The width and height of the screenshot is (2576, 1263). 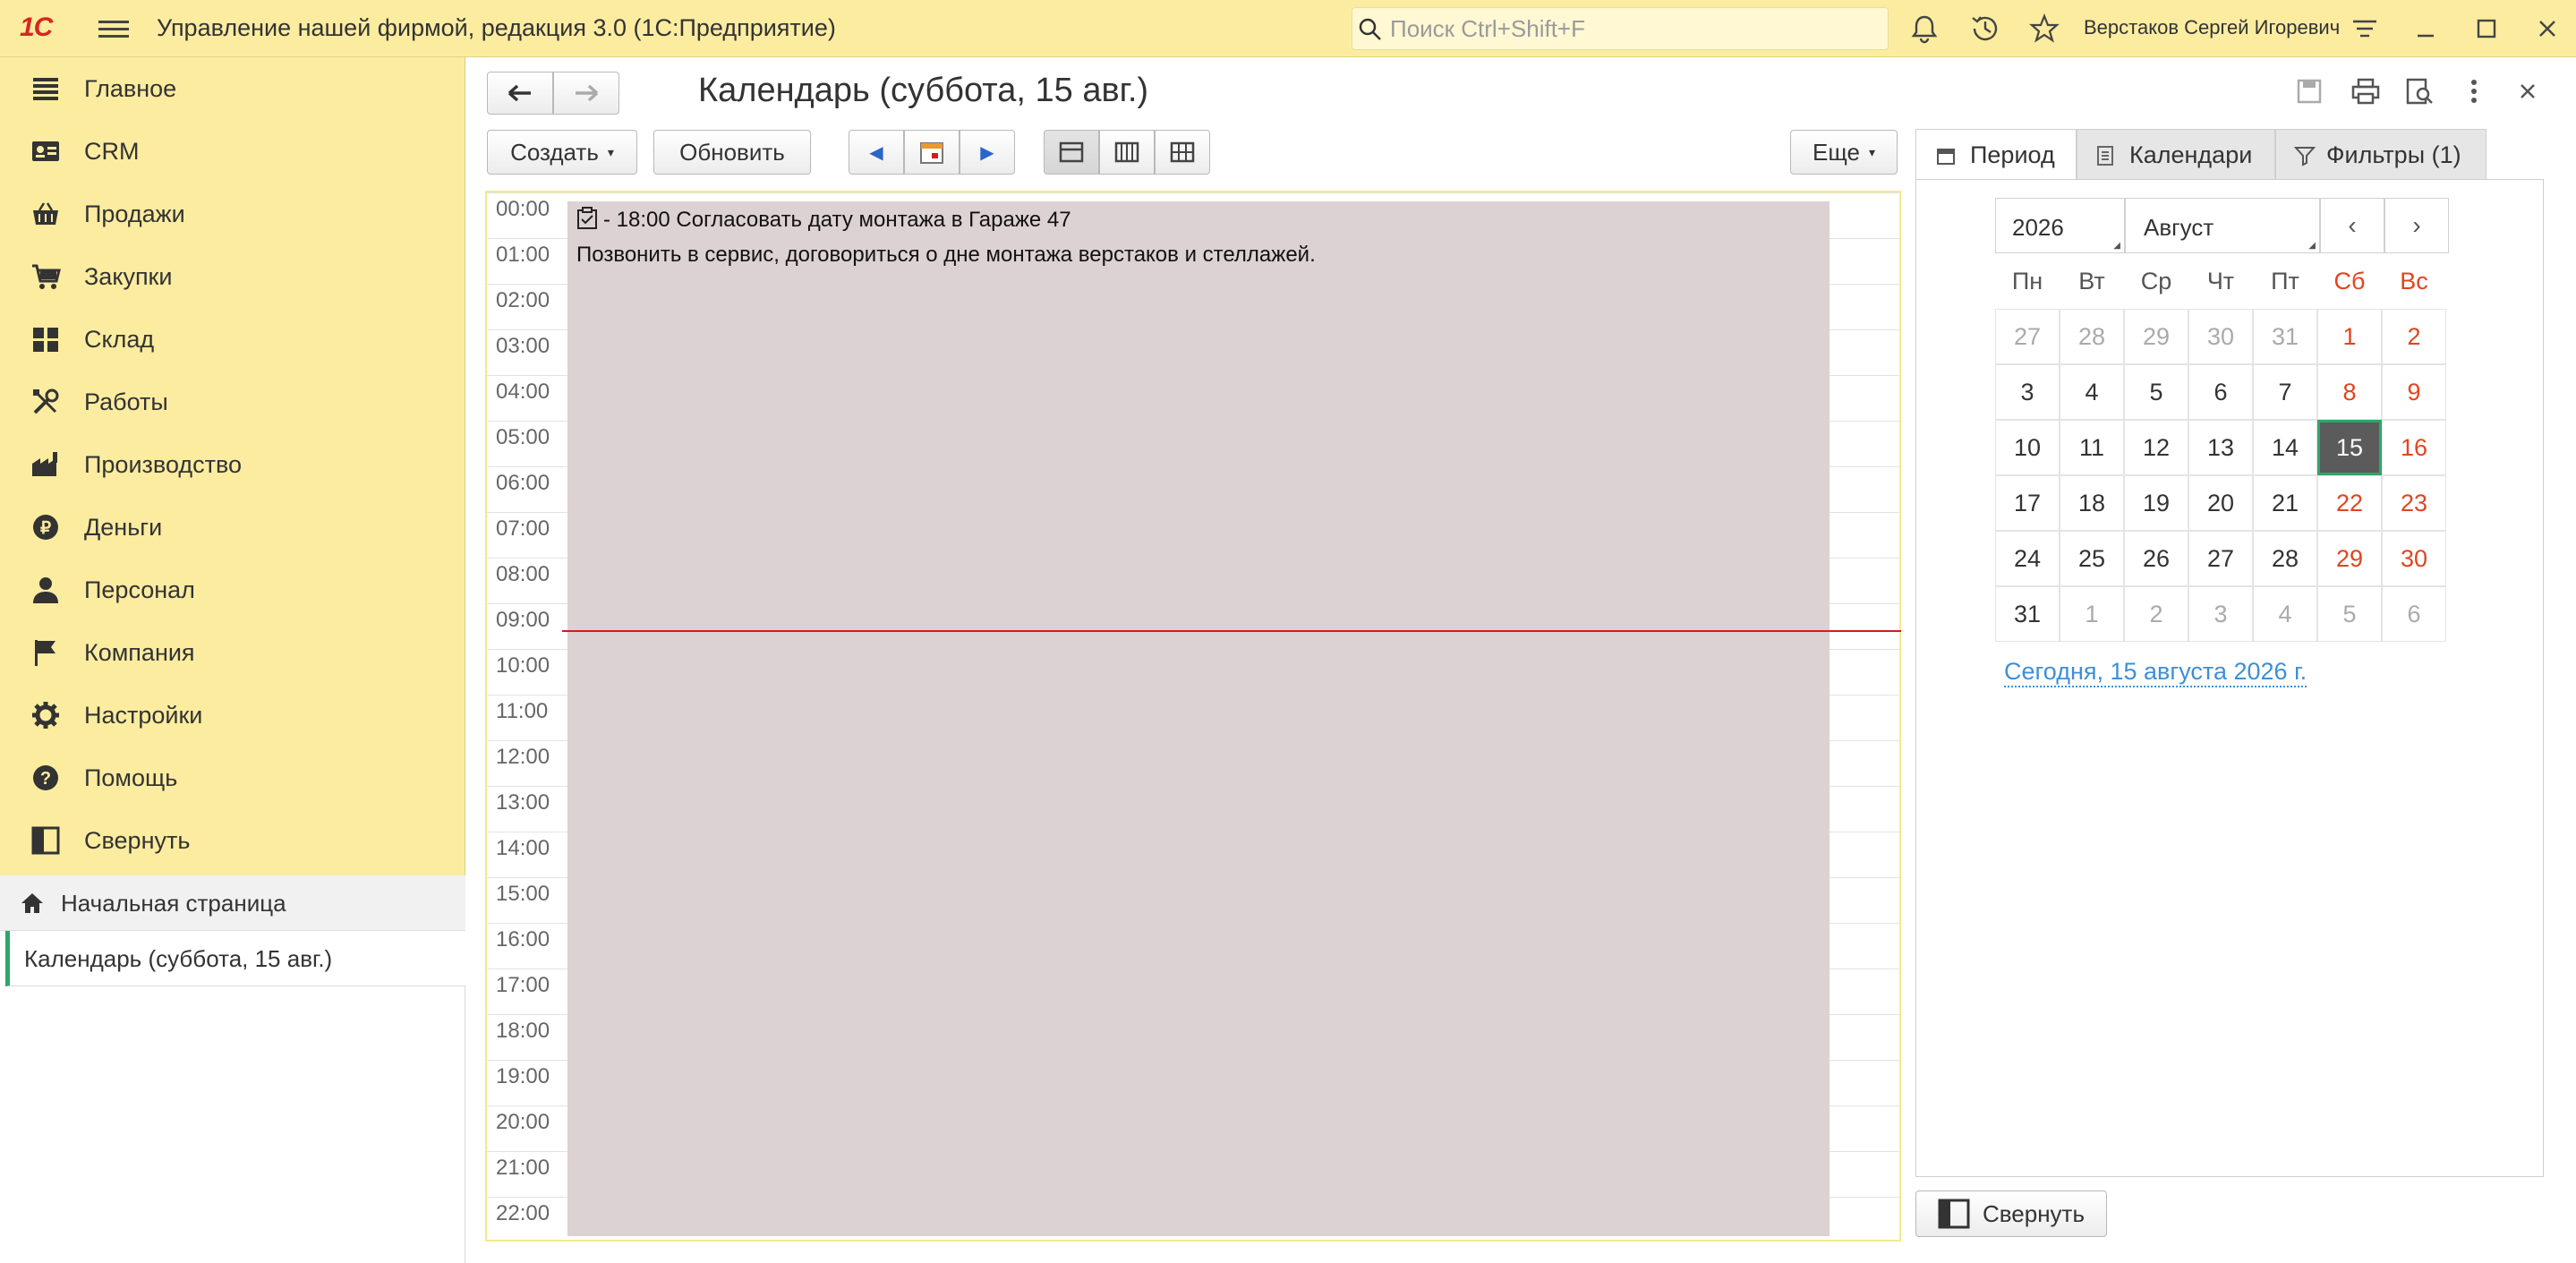 What do you see at coordinates (2285, 448) in the screenshot?
I see `calendar-day: 14` at bounding box center [2285, 448].